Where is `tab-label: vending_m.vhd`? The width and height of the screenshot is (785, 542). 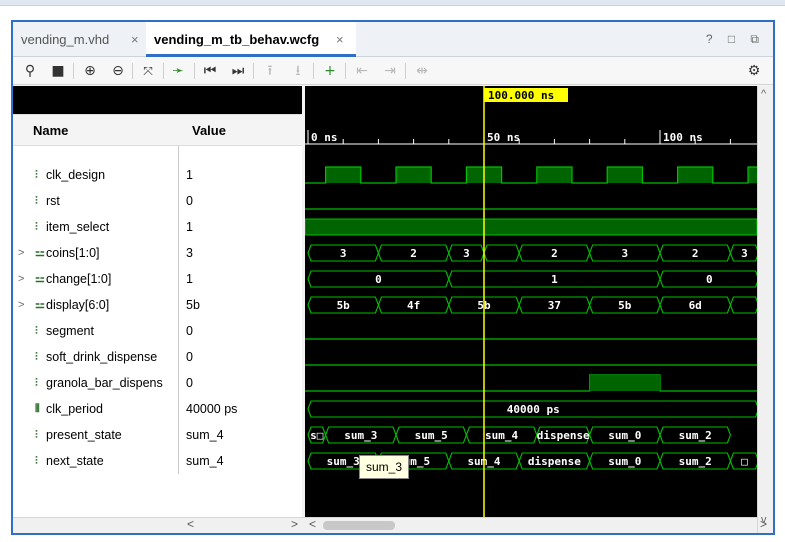 tab-label: vending_m.vhd is located at coordinates (65, 39).